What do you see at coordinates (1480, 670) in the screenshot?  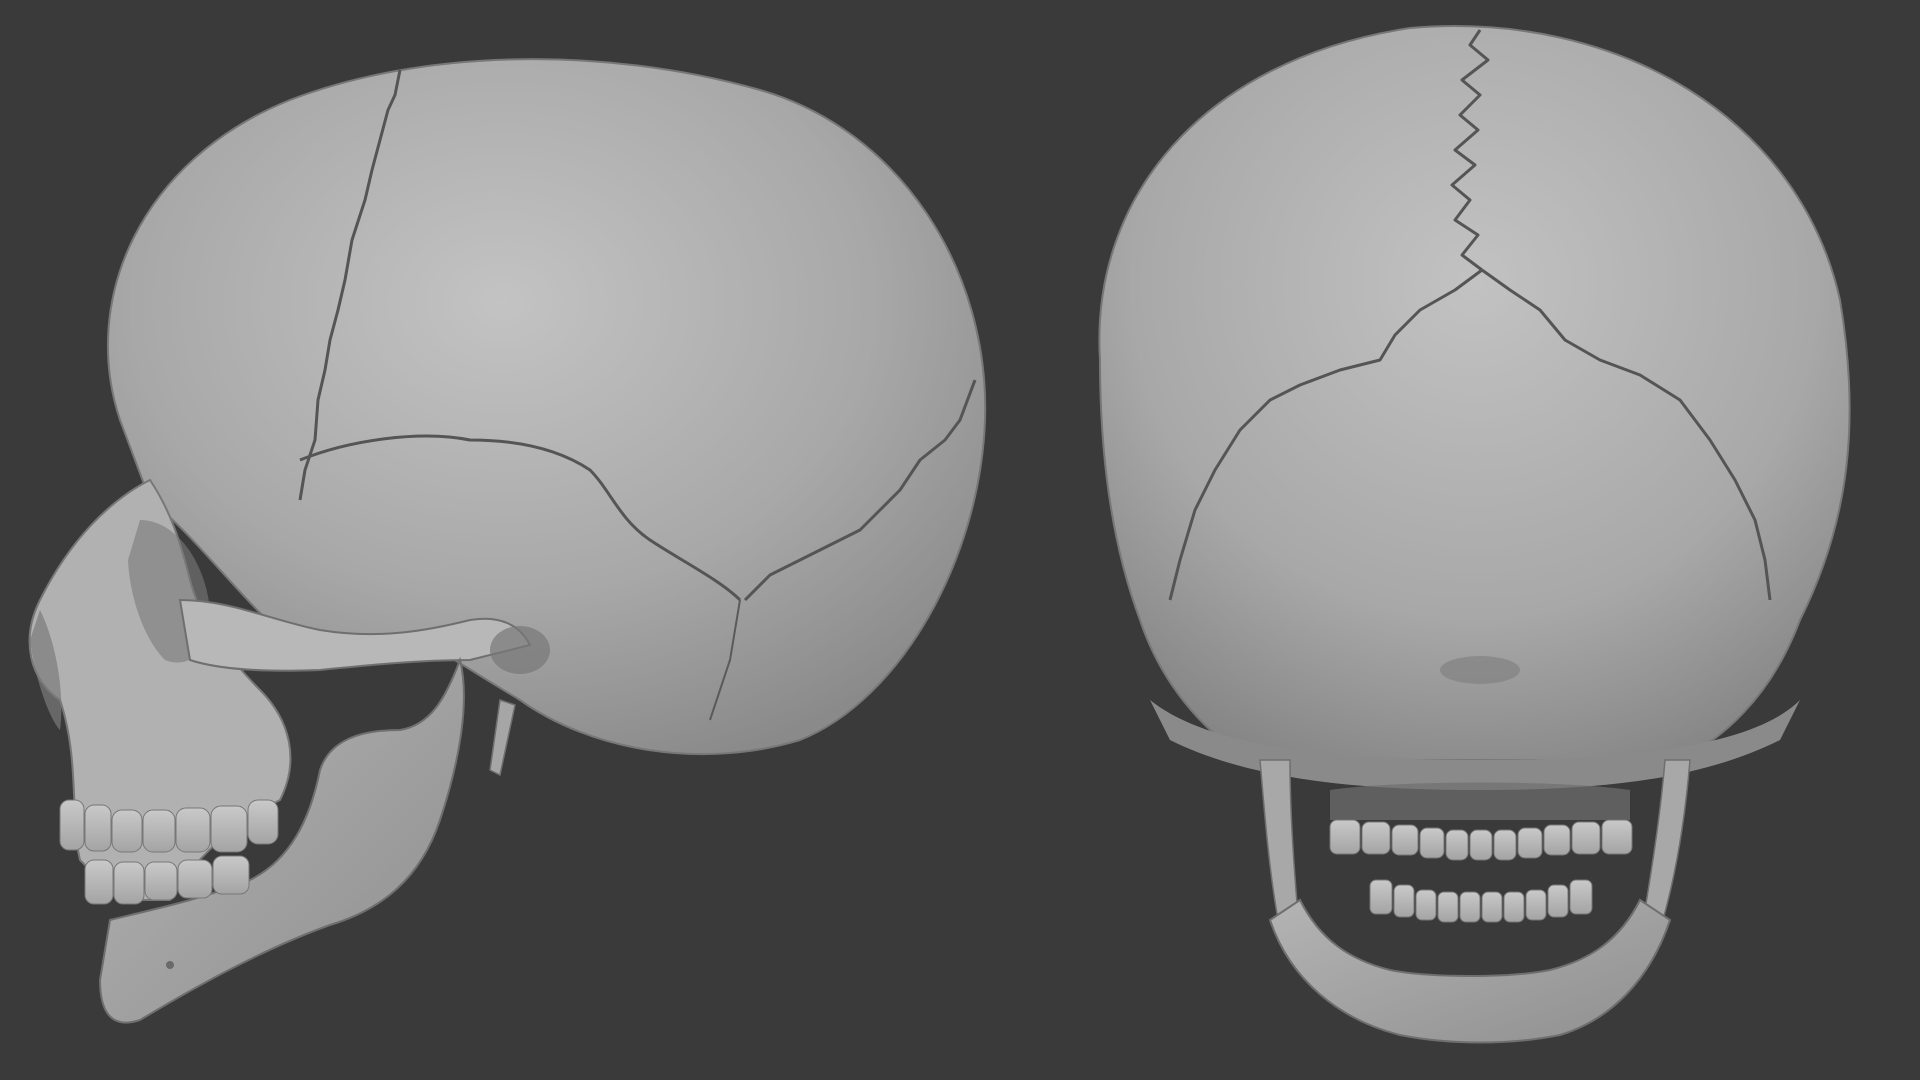 I see `occipital-protuberance` at bounding box center [1480, 670].